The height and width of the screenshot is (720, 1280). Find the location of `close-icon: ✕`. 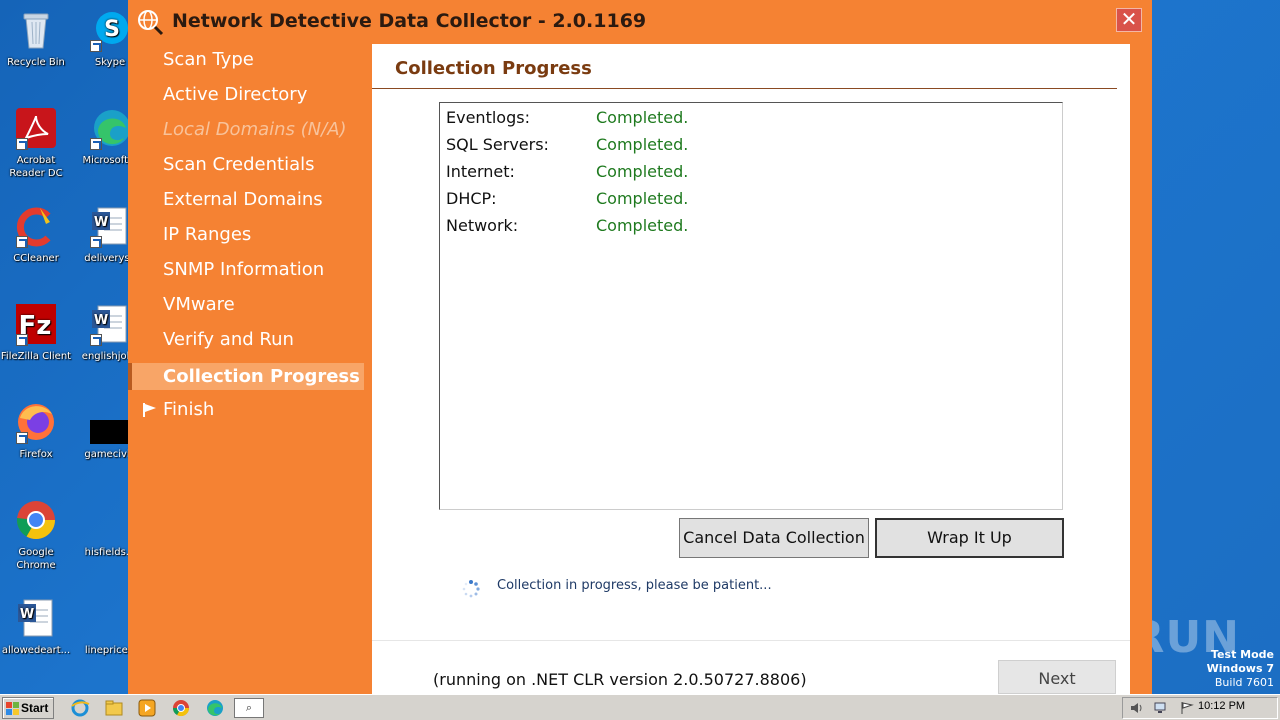

close-icon: ✕ is located at coordinates (1129, 19).